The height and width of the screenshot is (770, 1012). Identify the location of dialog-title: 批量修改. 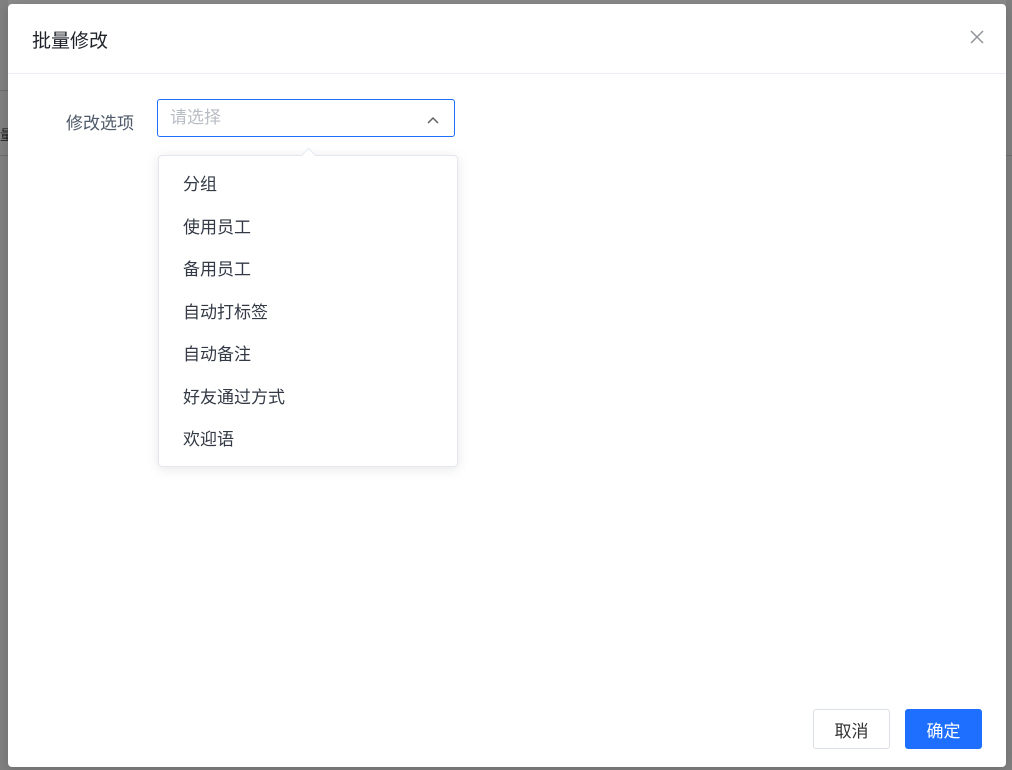
(70, 41).